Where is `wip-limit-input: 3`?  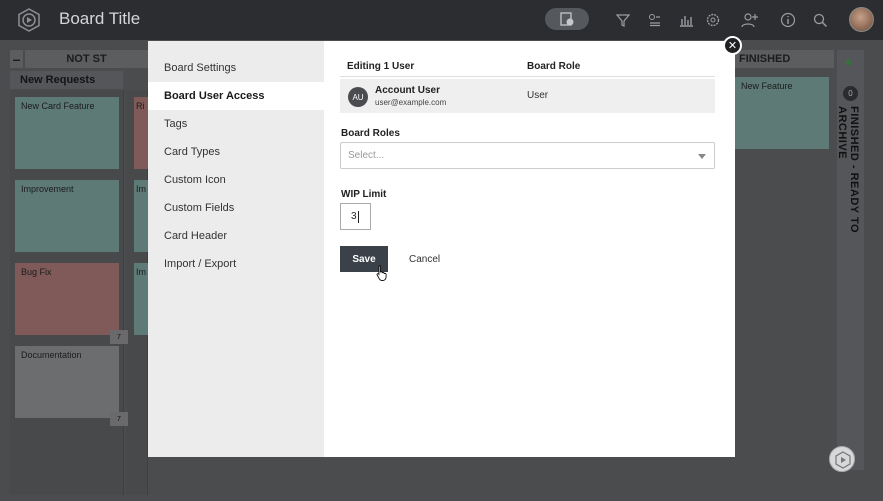 wip-limit-input: 3 is located at coordinates (355, 216).